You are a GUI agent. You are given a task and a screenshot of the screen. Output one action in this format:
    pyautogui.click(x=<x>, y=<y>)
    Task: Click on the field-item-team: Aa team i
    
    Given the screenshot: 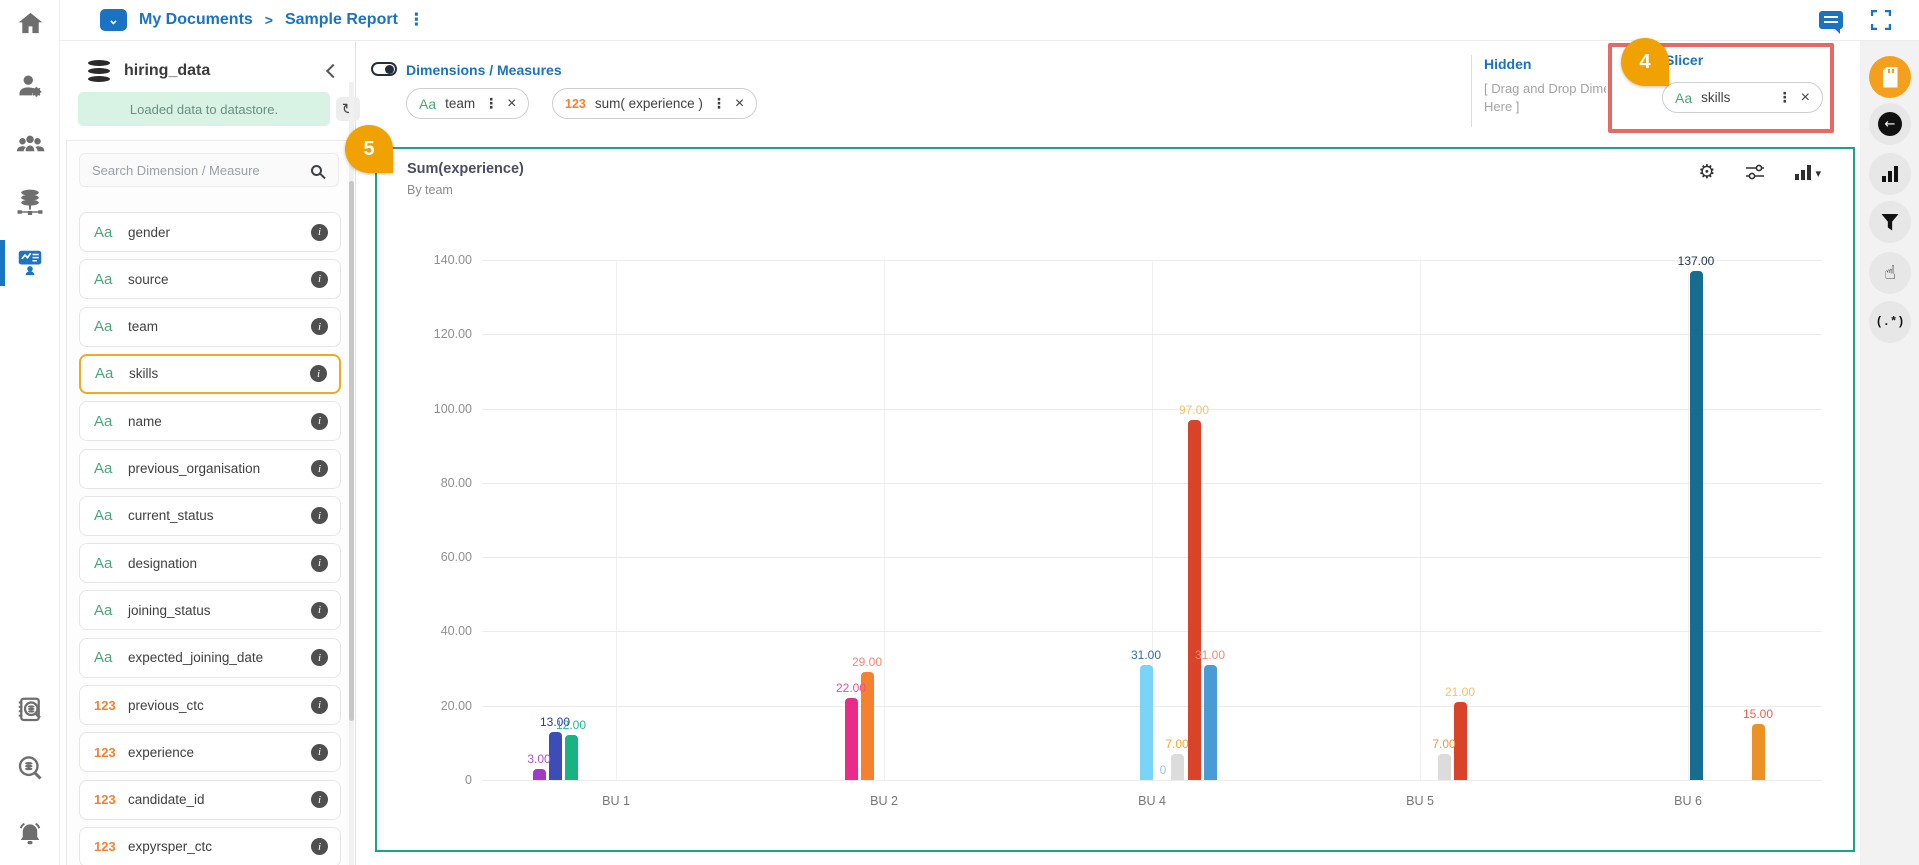 What is the action you would take?
    pyautogui.click(x=210, y=326)
    